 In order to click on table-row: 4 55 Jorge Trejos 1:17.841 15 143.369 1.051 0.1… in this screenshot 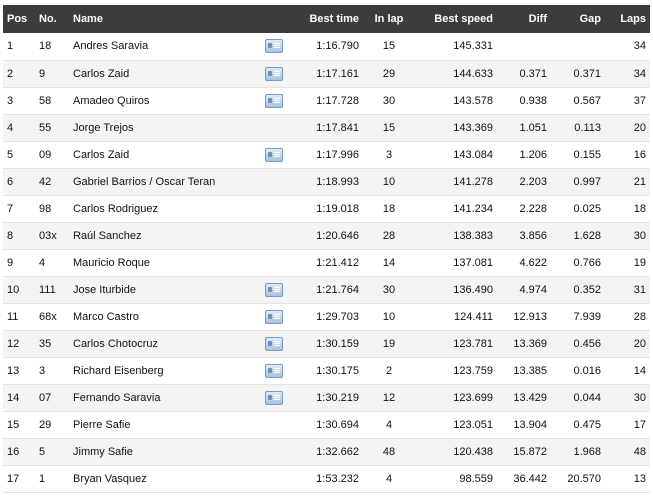, I will do `click(326, 127)`.